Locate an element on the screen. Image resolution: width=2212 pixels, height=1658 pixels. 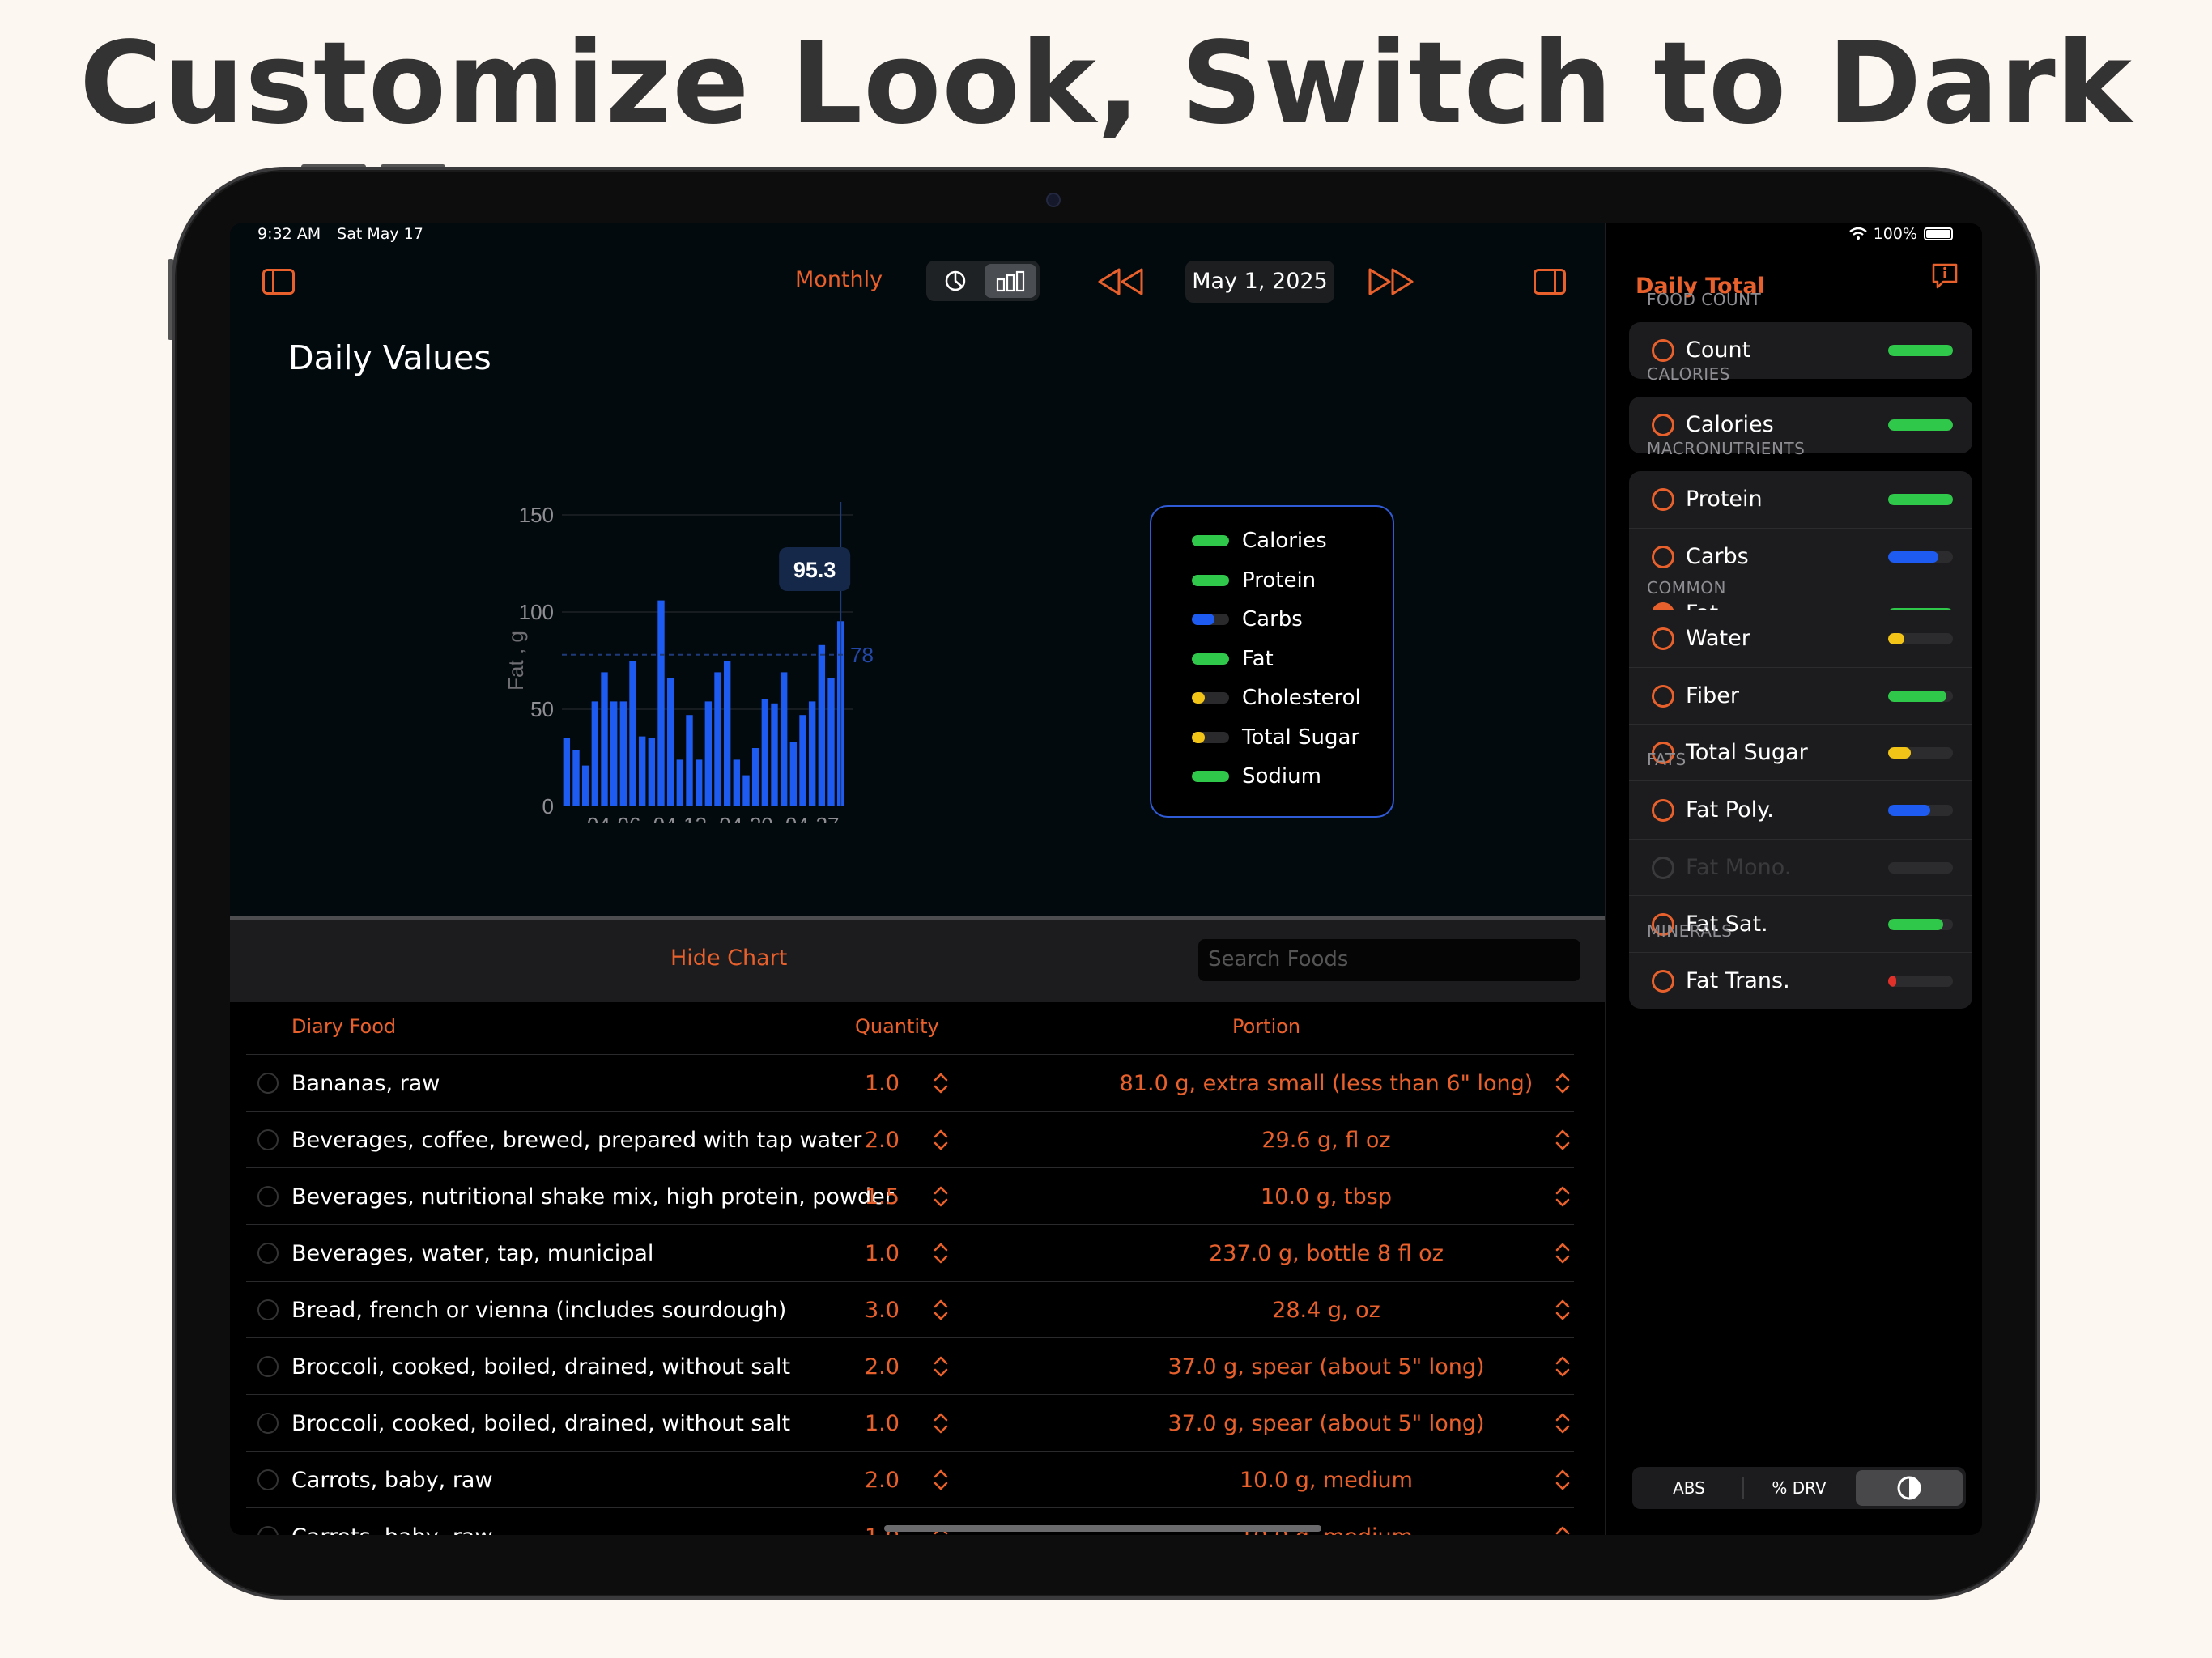
pie-chart-option is located at coordinates (955, 281).